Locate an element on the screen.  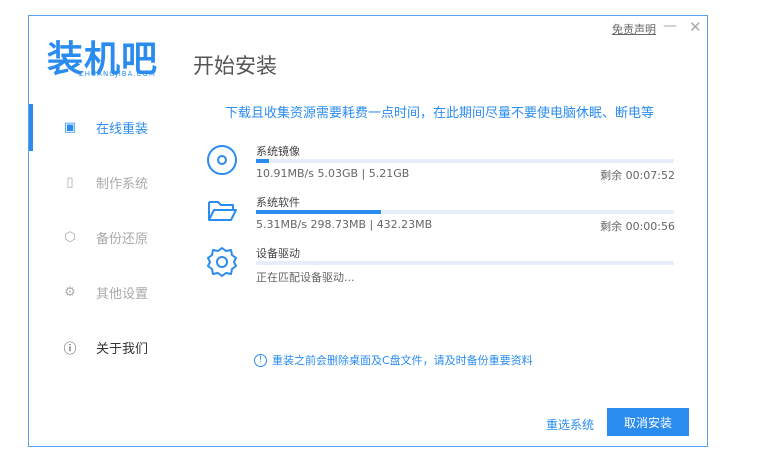
cube-icon: ⬡ is located at coordinates (70, 237).